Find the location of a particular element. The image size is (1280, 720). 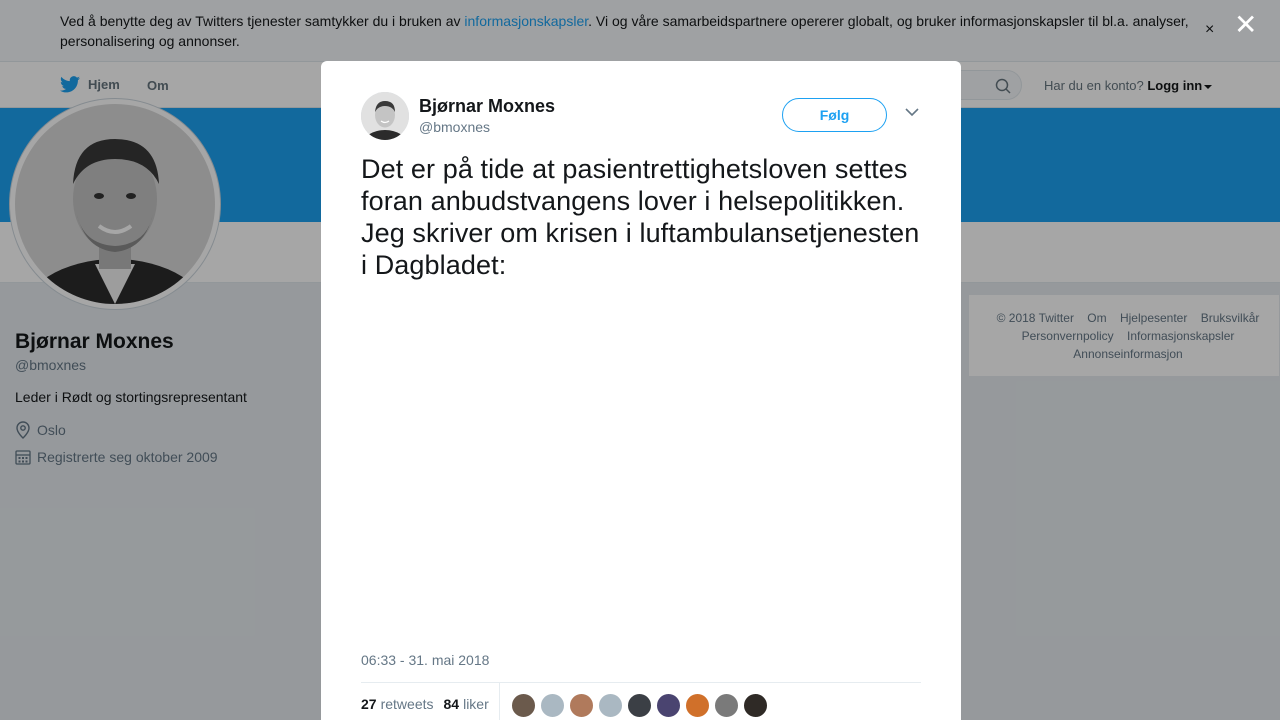

tweet-author-name: Bjørnar Moxnes is located at coordinates (487, 106).